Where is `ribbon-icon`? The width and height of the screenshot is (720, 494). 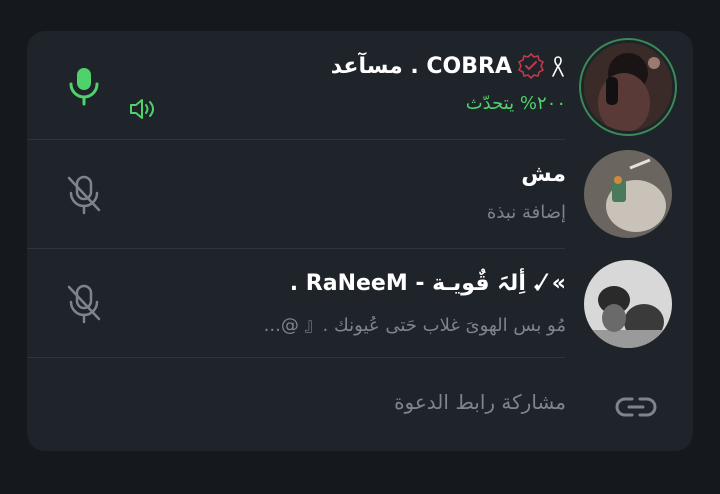 ribbon-icon is located at coordinates (558, 66).